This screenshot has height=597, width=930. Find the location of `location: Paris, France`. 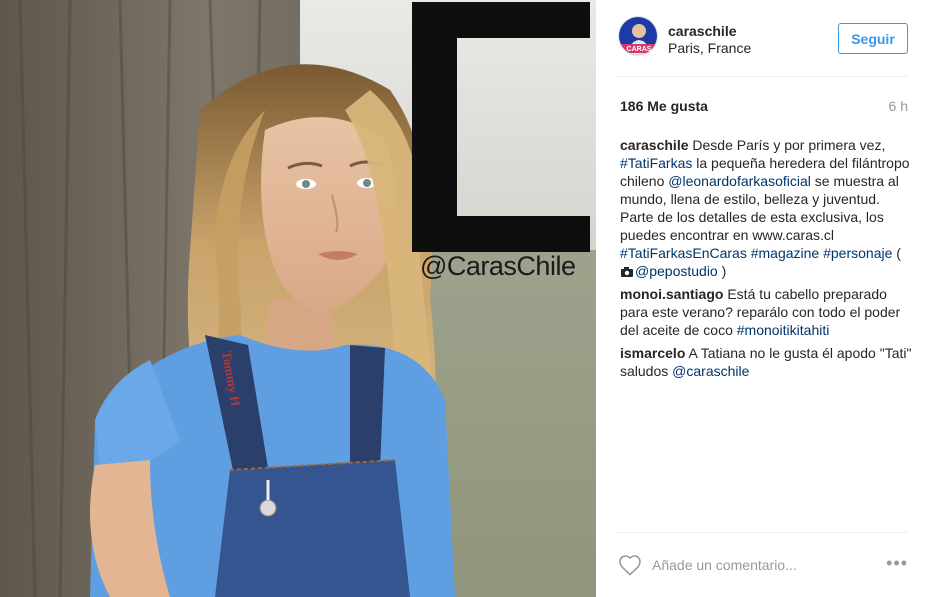

location: Paris, France is located at coordinates (709, 48).